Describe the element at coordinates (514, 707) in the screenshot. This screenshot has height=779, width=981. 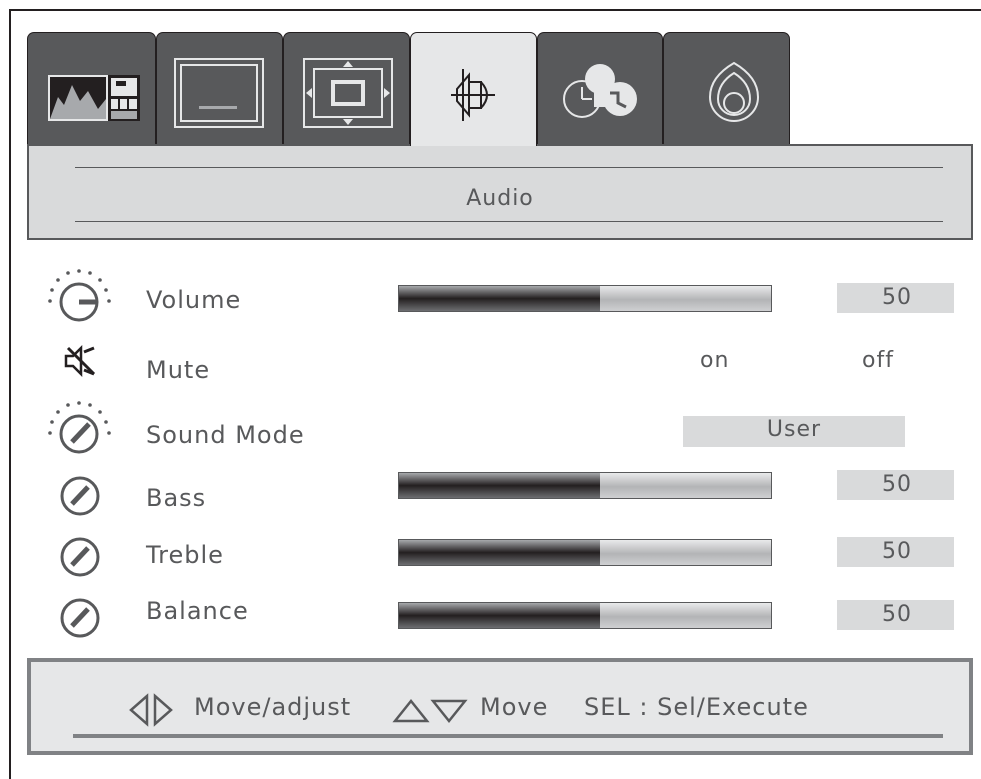
I see `help-move: Move` at that location.